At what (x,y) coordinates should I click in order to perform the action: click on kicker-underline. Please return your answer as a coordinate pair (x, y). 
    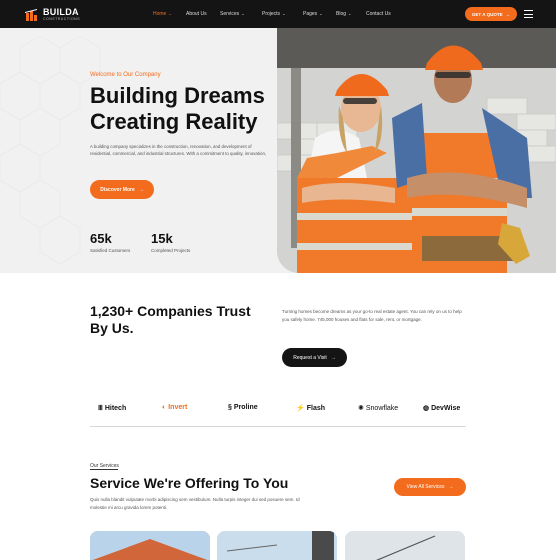
    Looking at the image, I should click on (104, 469).